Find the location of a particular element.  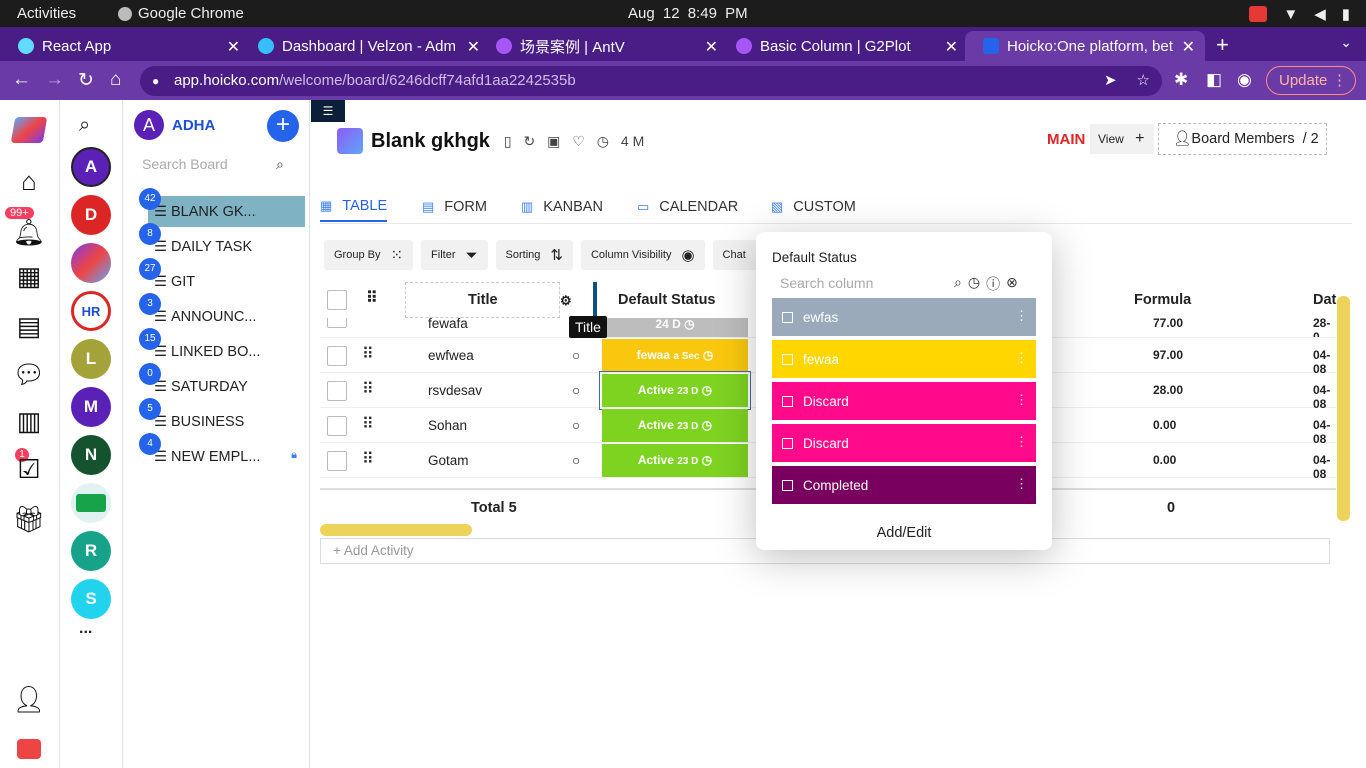

board-actions: ▯ ↻ ▣ ♡ ◷ is located at coordinates (558, 141).